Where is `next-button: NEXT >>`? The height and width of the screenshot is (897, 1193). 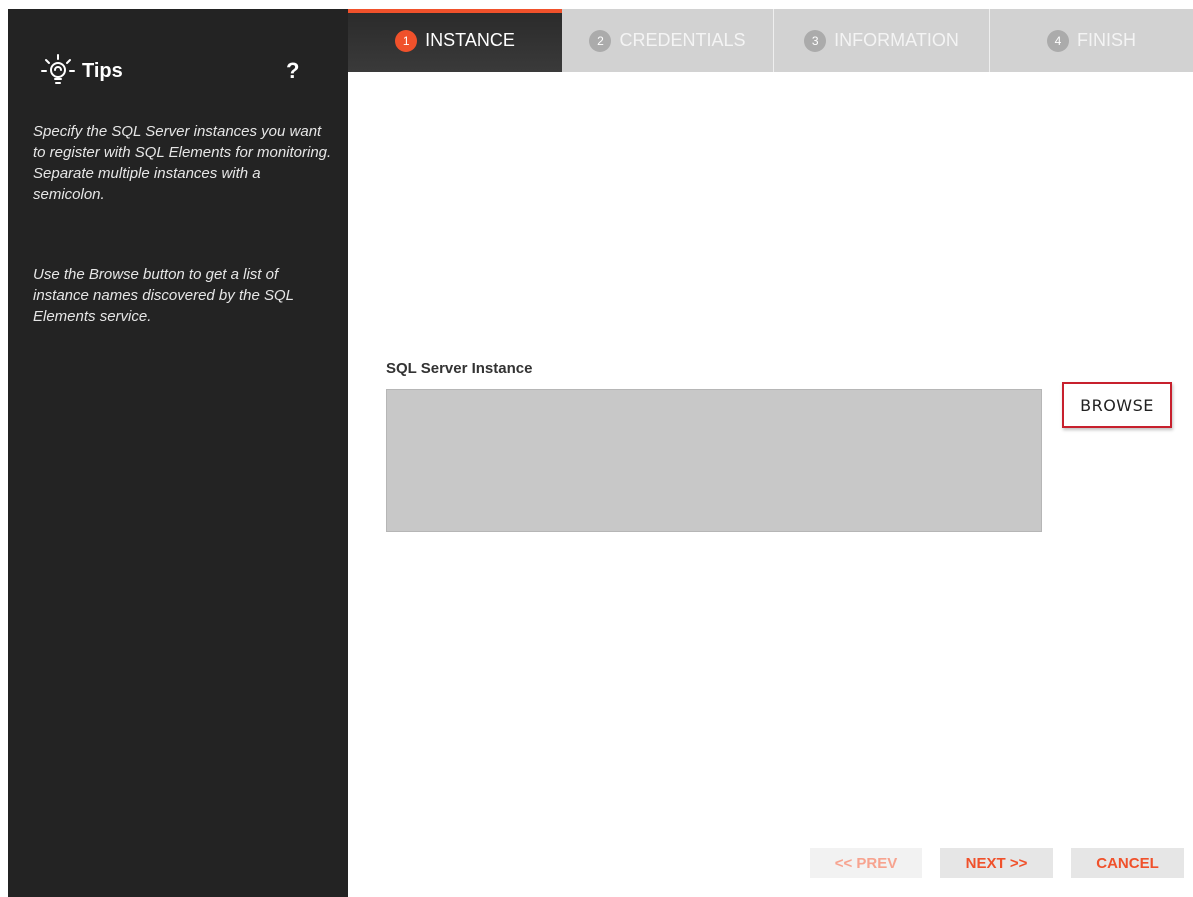
next-button: NEXT >> is located at coordinates (996, 863).